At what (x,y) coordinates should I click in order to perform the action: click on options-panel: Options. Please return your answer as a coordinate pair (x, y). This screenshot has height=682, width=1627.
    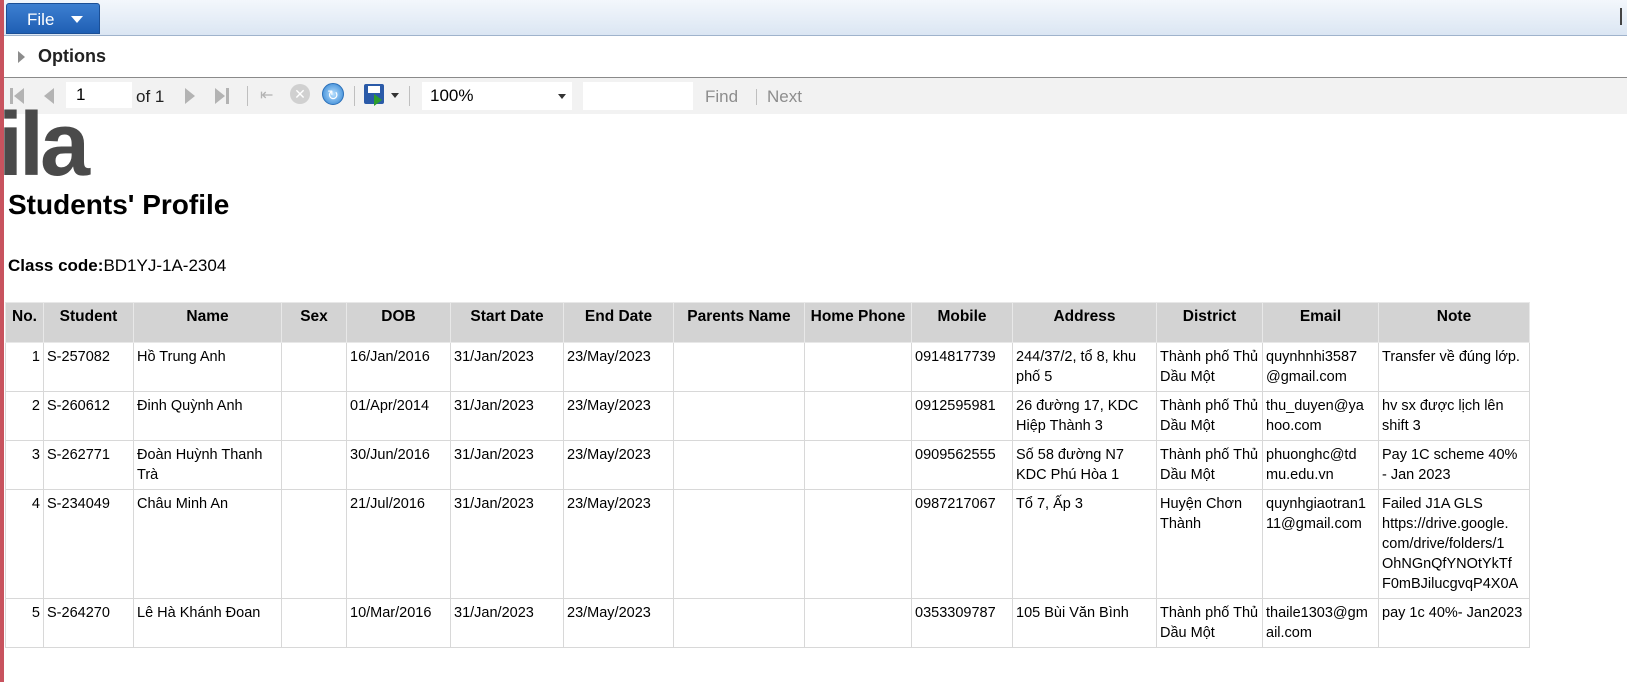
    Looking at the image, I should click on (815, 57).